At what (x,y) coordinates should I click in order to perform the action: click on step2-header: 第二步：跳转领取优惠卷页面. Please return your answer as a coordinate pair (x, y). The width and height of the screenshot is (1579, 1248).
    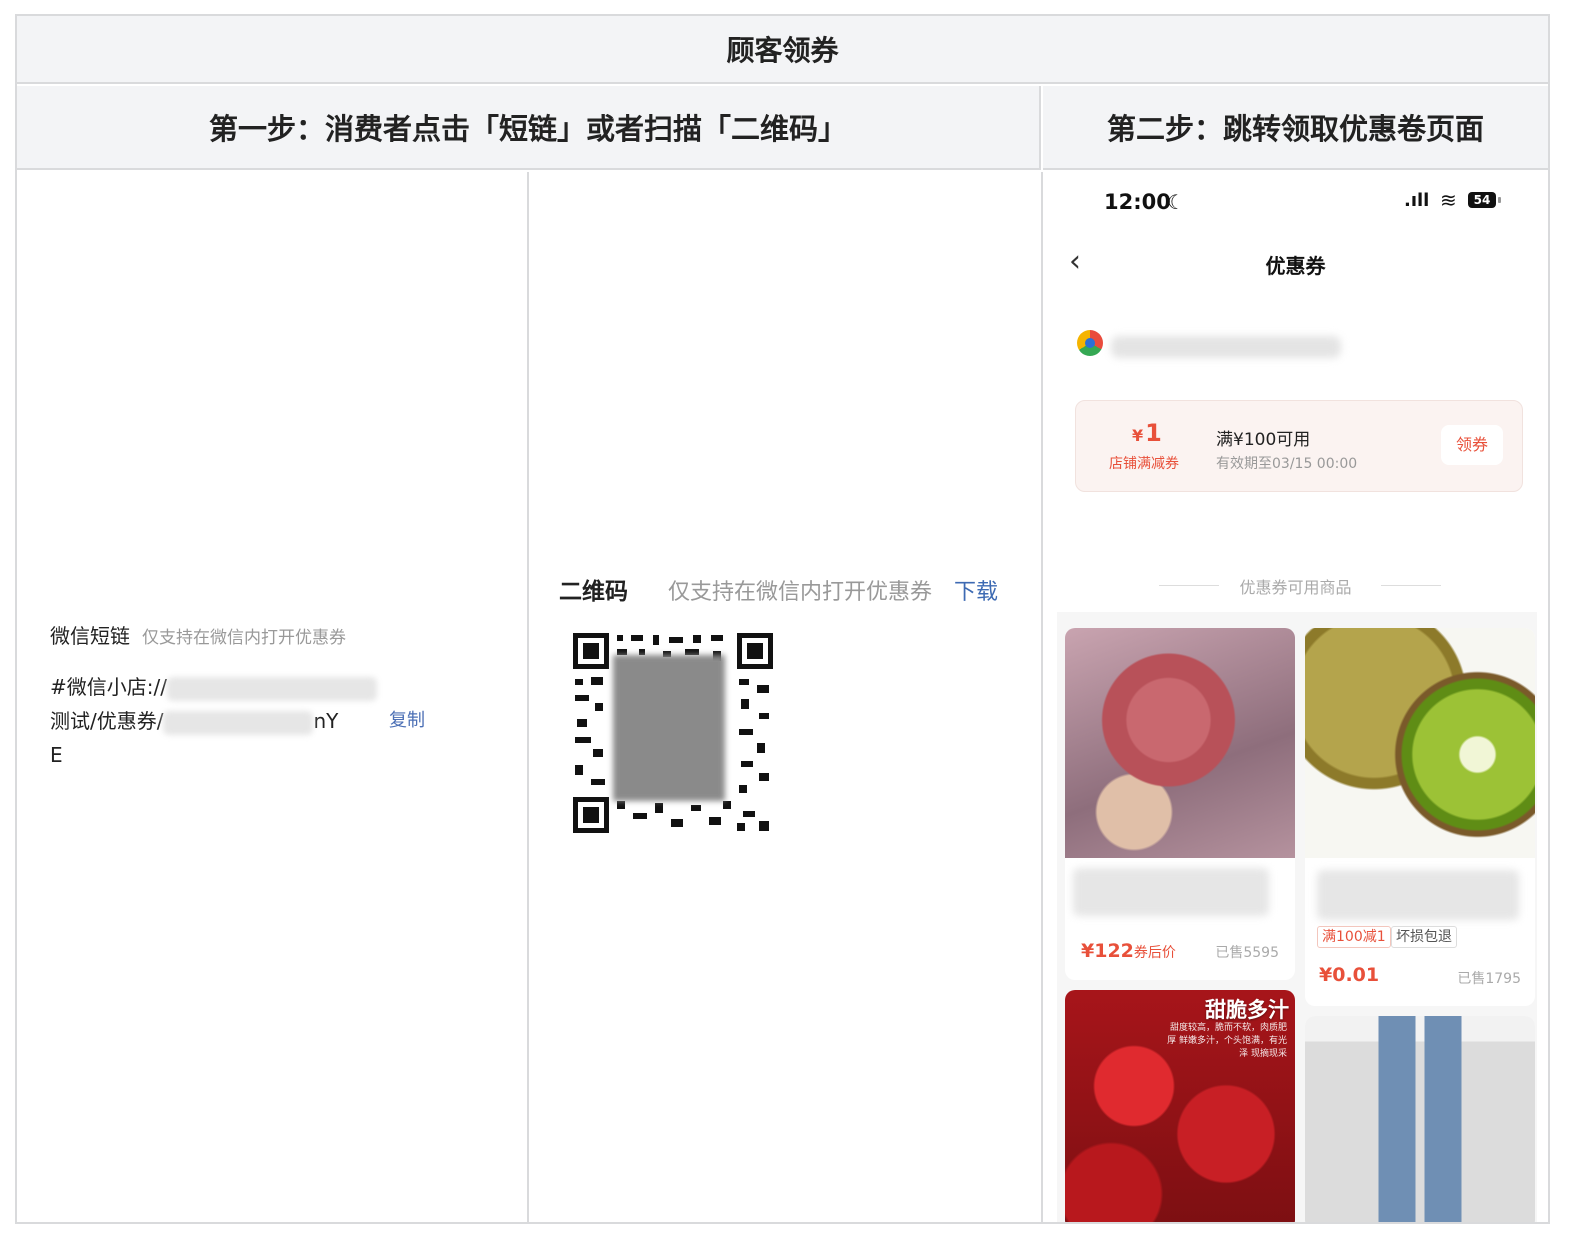
    Looking at the image, I should click on (1295, 128).